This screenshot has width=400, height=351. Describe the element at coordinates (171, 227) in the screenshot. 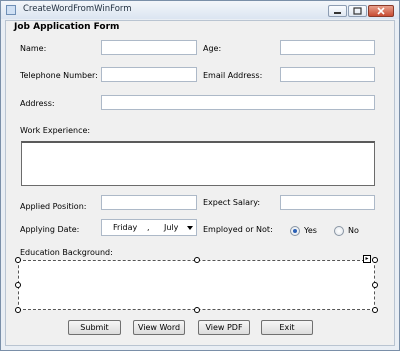

I see `date-month: July` at that location.